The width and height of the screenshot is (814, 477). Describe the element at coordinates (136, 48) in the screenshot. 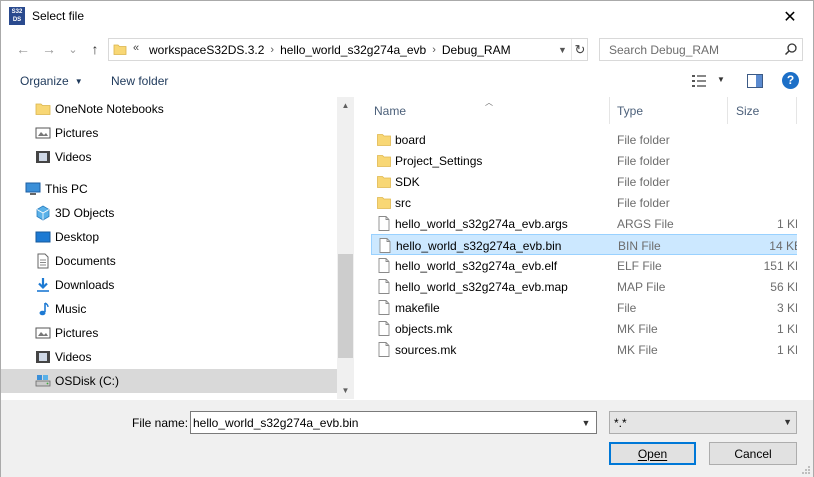

I see `breadcrumb-overflow-button: «` at that location.